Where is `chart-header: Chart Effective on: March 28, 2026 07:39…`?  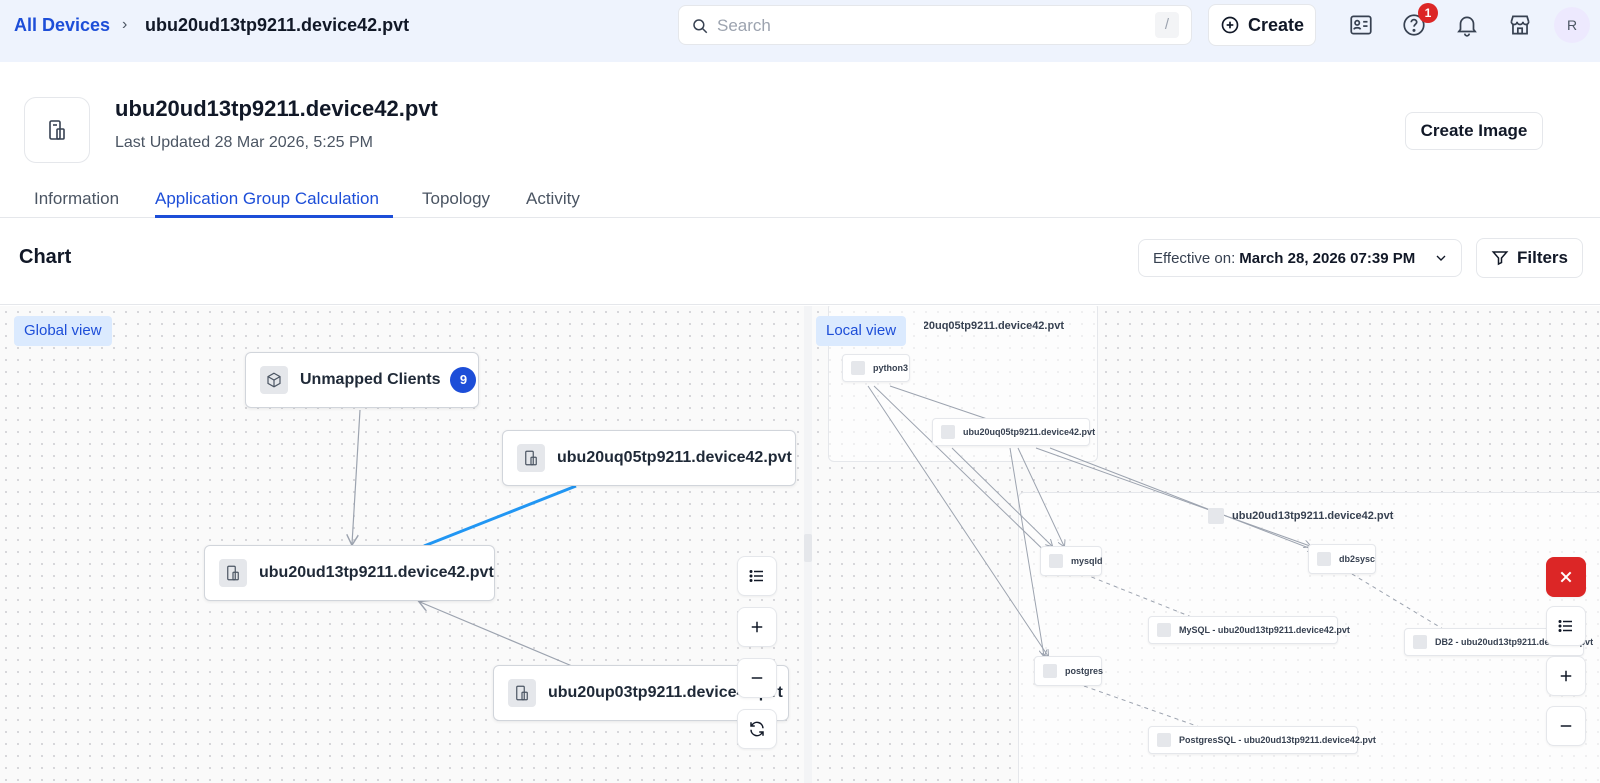
chart-header: Chart Effective on: March 28, 2026 07:39… is located at coordinates (800, 262).